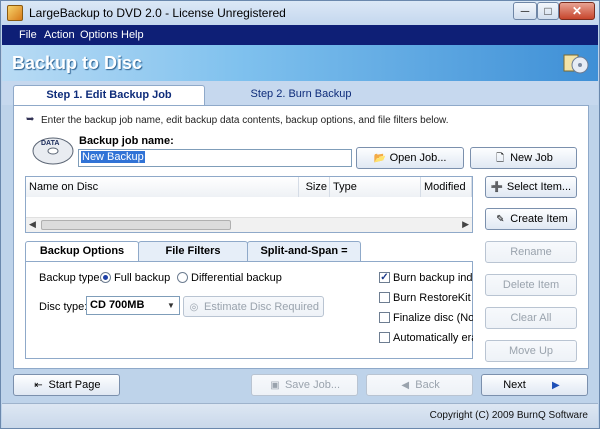  Describe the element at coordinates (126, 141) in the screenshot. I see `job-name-label: Backup job name:` at that location.